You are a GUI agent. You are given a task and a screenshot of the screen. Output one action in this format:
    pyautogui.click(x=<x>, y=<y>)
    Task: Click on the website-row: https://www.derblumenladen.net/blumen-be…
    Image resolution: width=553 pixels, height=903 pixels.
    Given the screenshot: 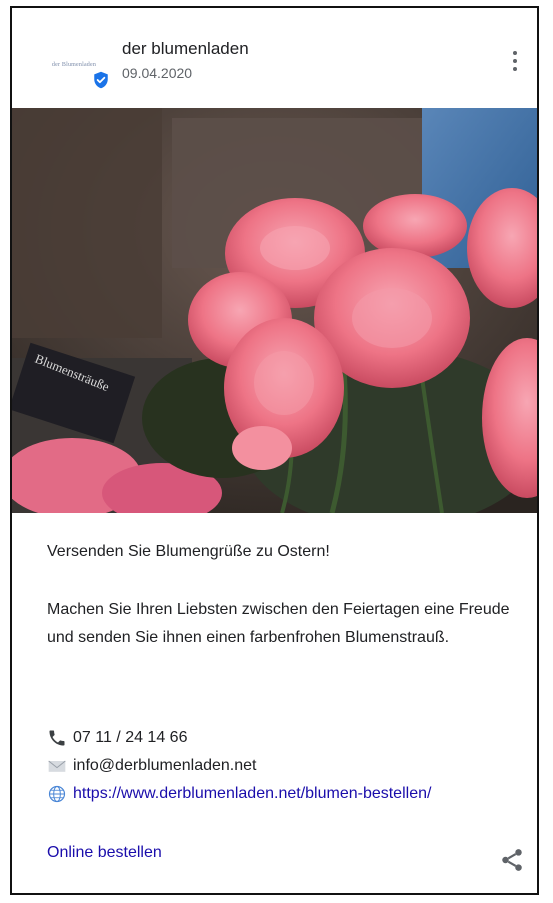 What is the action you would take?
    pyautogui.click(x=239, y=794)
    